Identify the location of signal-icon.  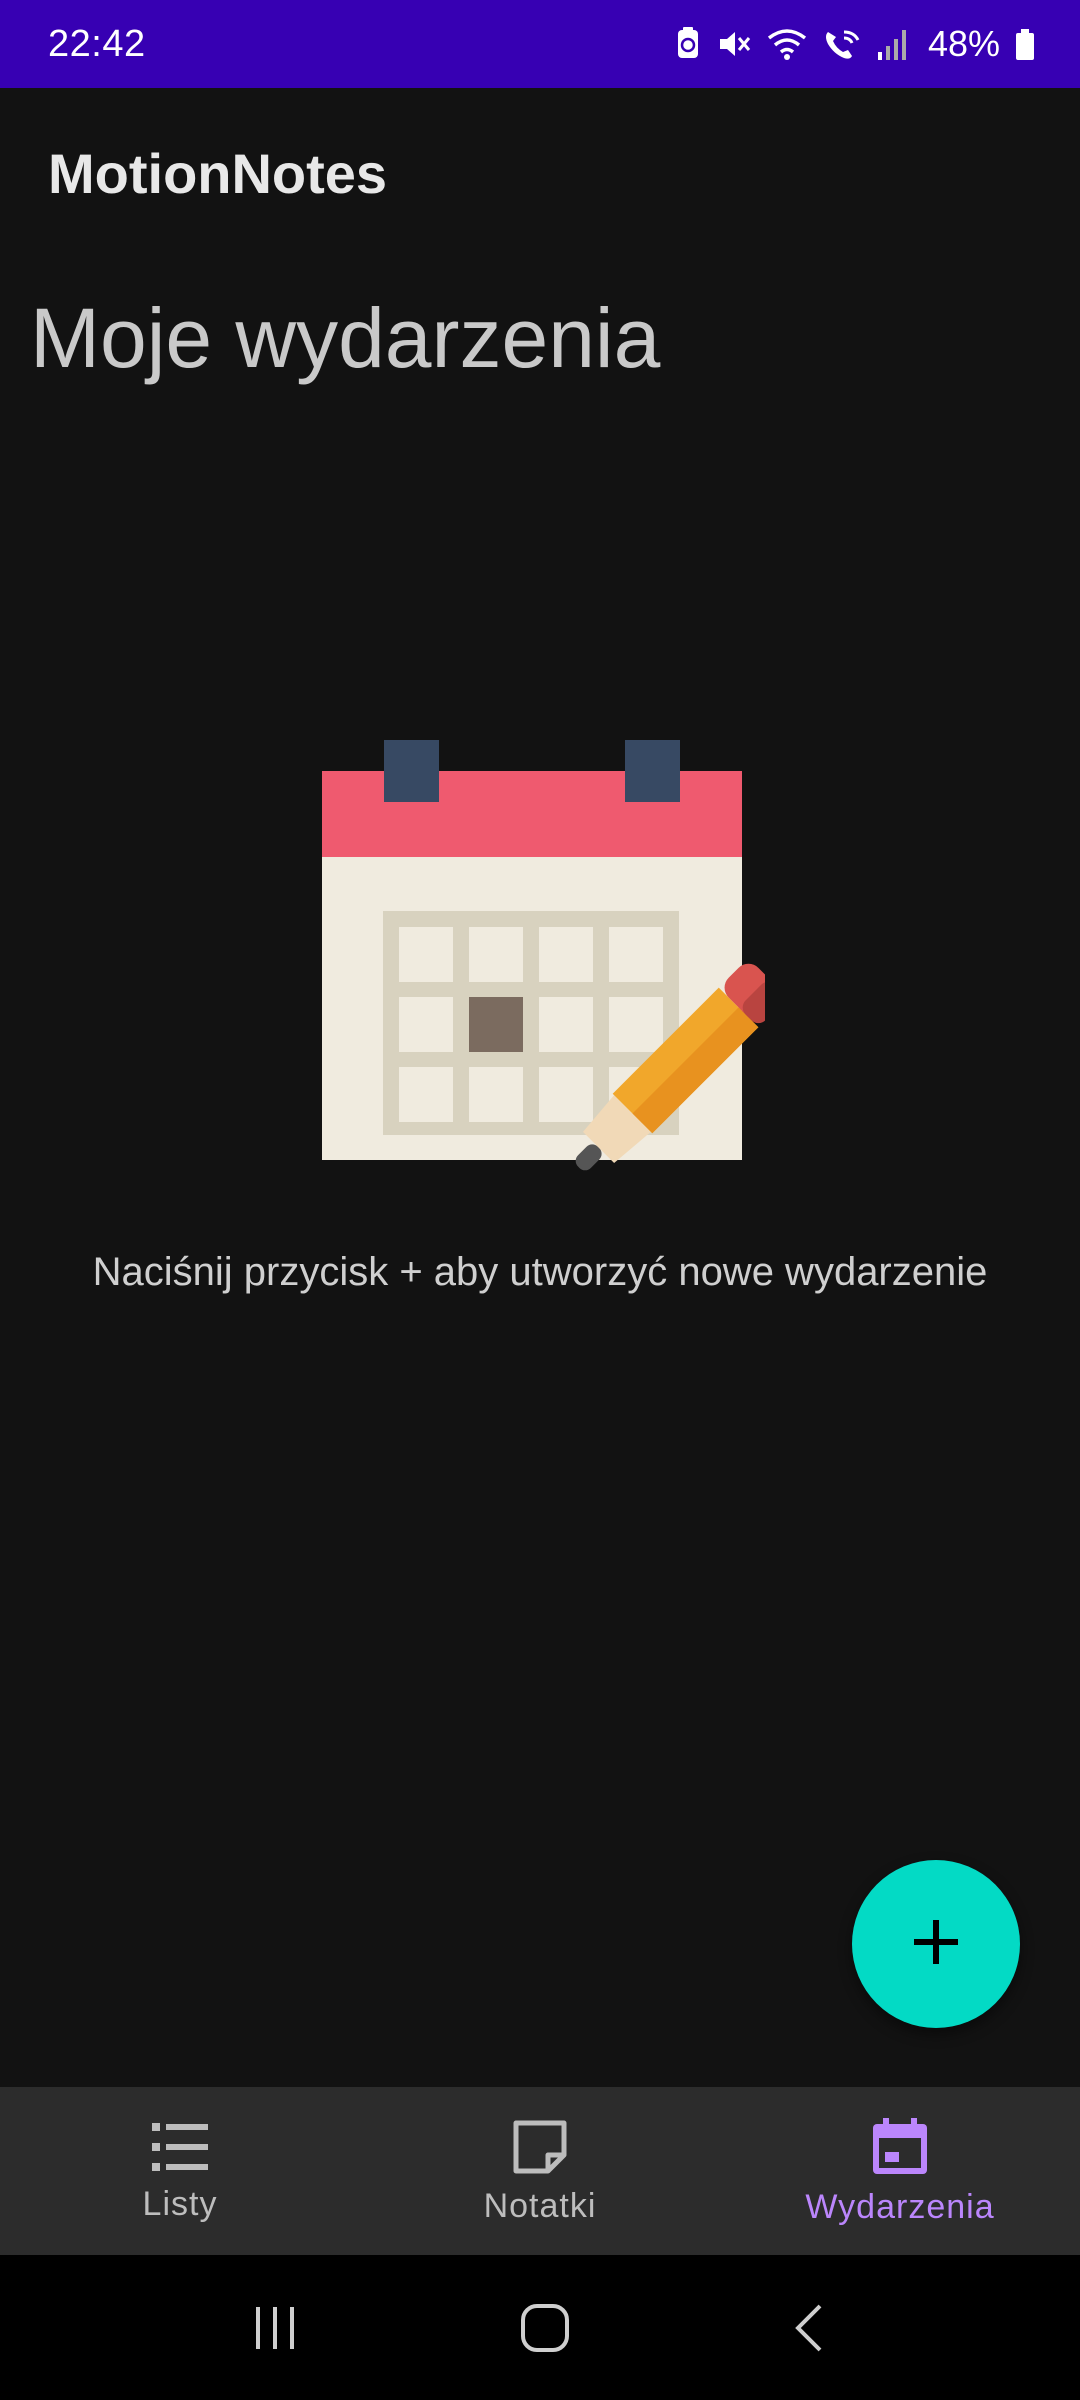
(893, 44).